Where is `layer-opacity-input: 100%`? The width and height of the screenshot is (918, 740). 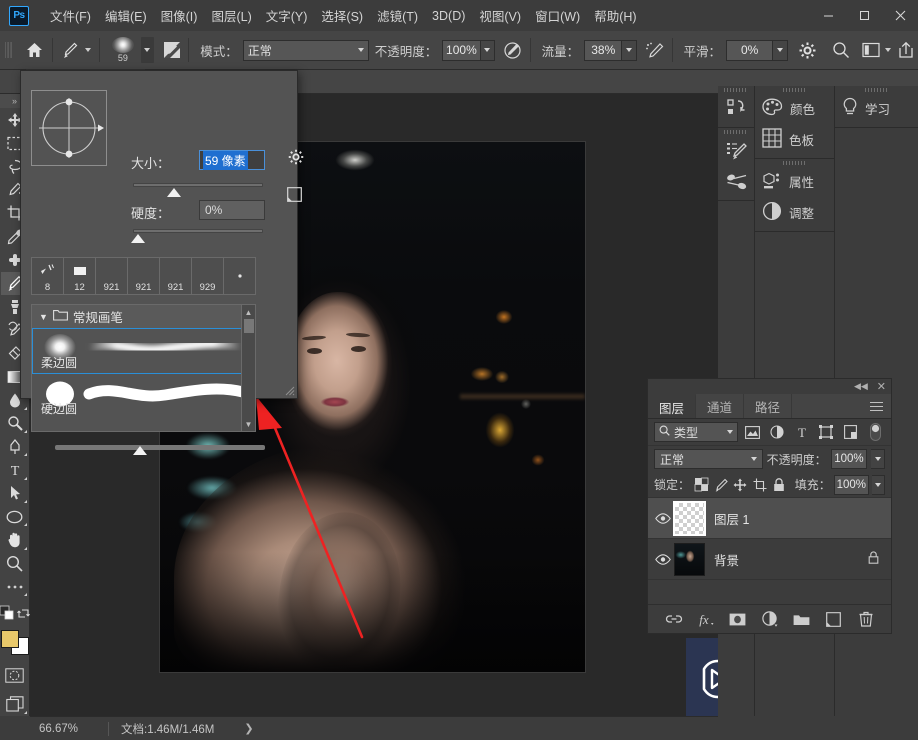 layer-opacity-input: 100% is located at coordinates (849, 459).